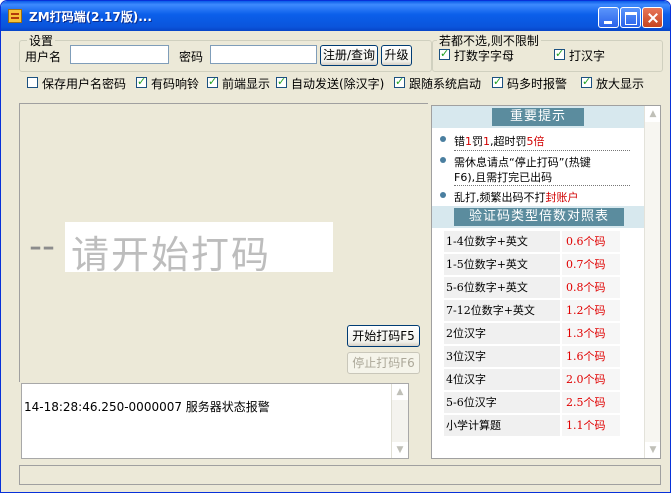  I want to click on register-query-button: 注册/查询, so click(349, 55).